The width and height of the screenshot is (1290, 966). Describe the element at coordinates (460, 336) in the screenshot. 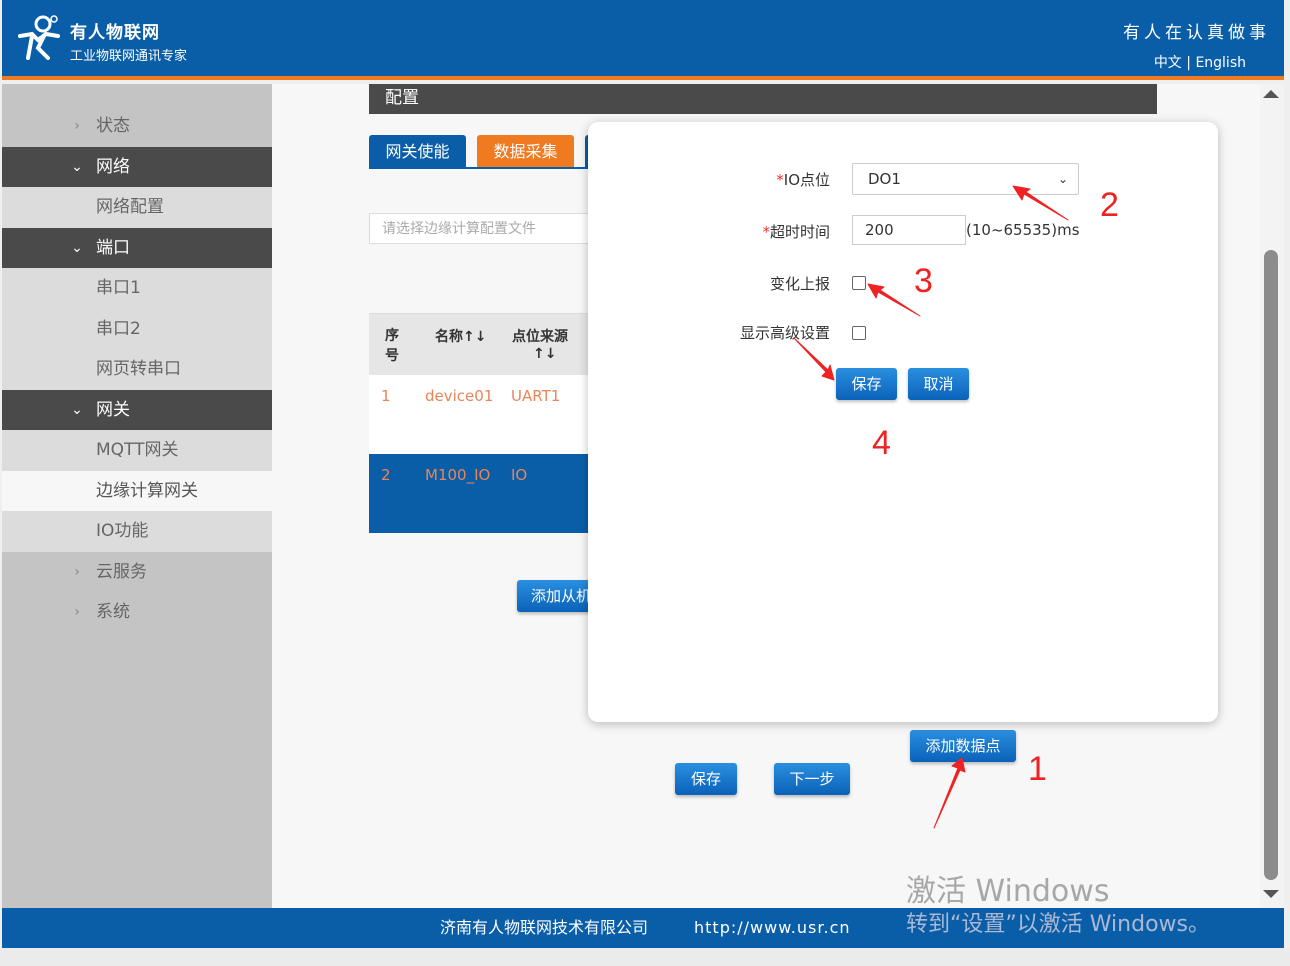

I see `col-name-header: 名称↑↓` at that location.